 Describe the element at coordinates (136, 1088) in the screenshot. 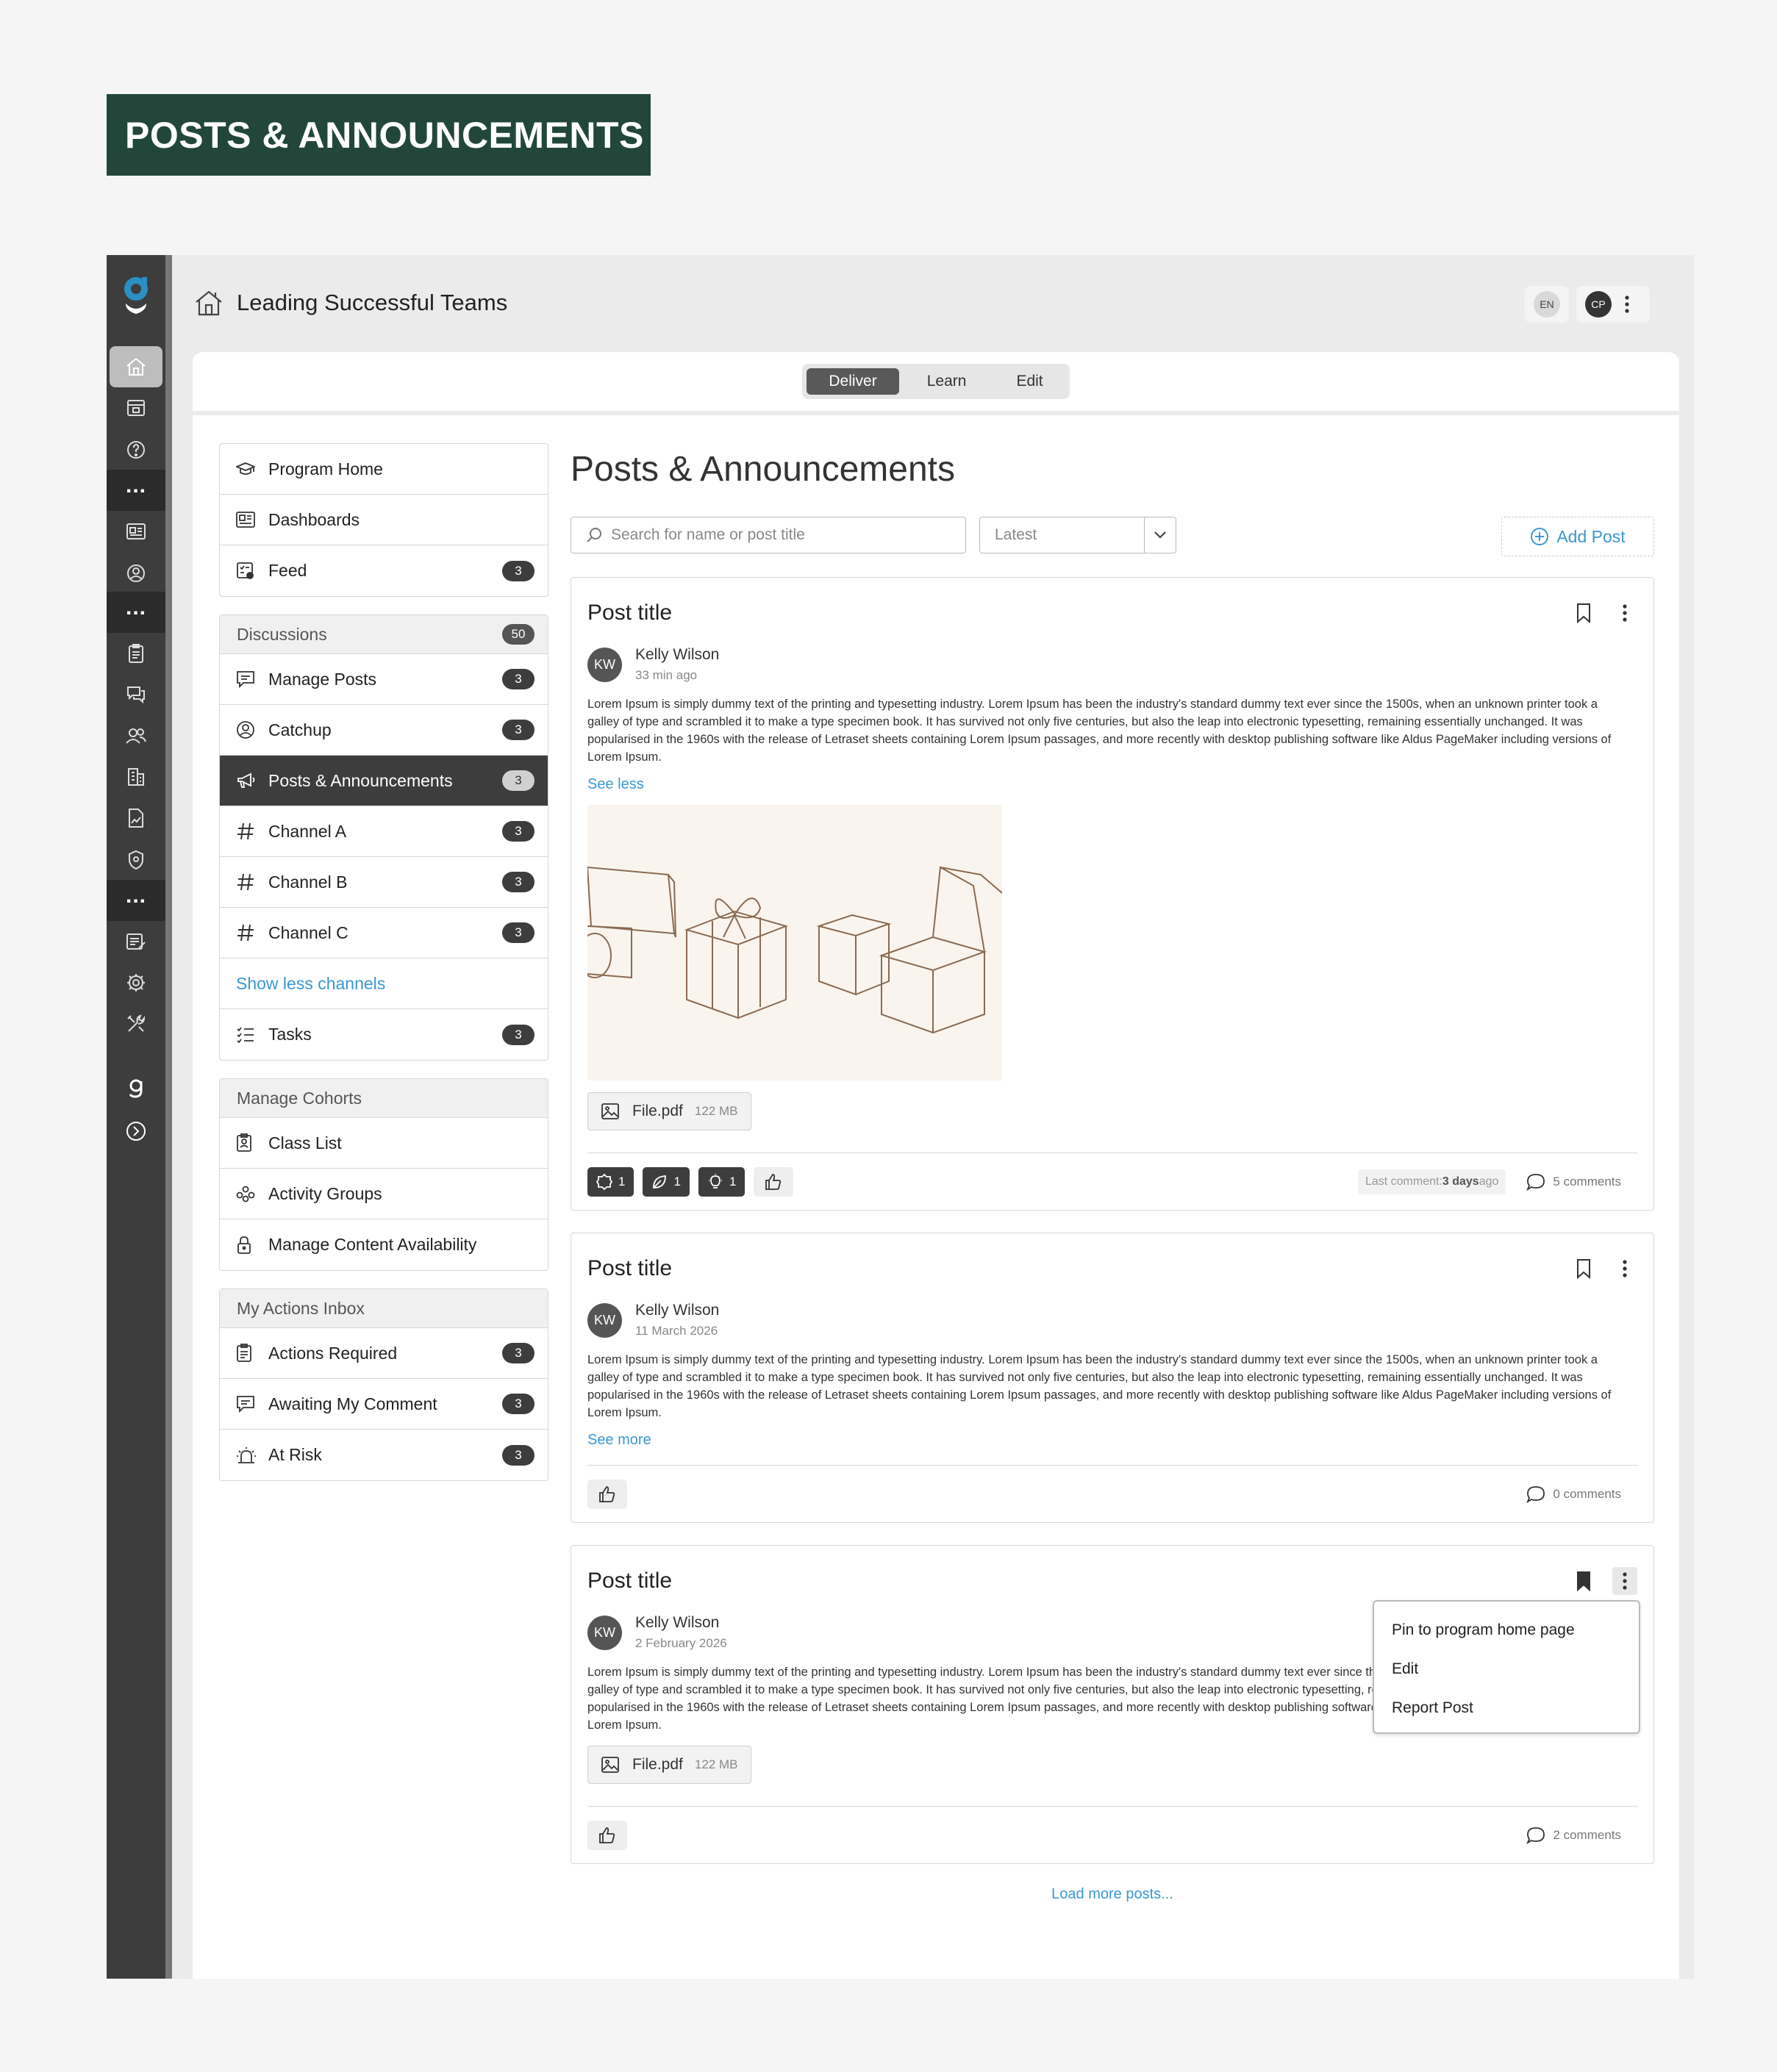

I see `rail-brand-icon` at that location.